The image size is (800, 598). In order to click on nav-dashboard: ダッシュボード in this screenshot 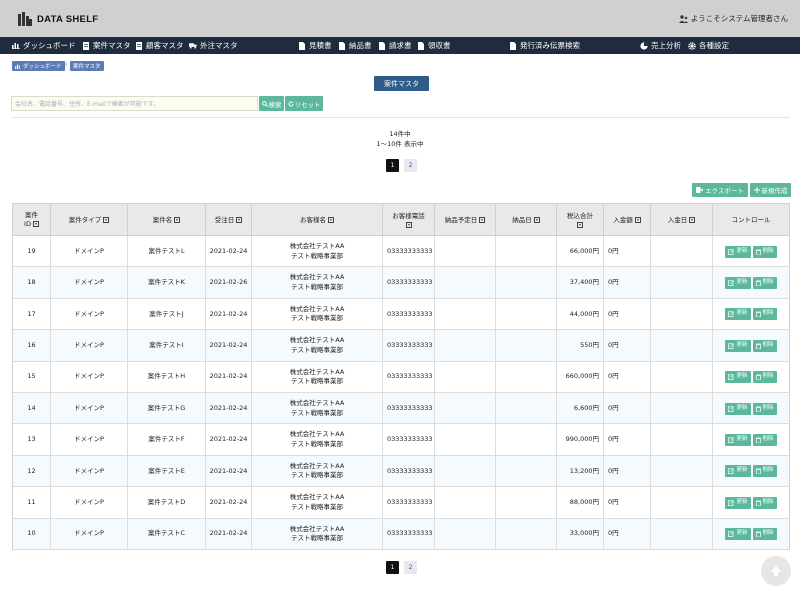, I will do `click(44, 45)`.